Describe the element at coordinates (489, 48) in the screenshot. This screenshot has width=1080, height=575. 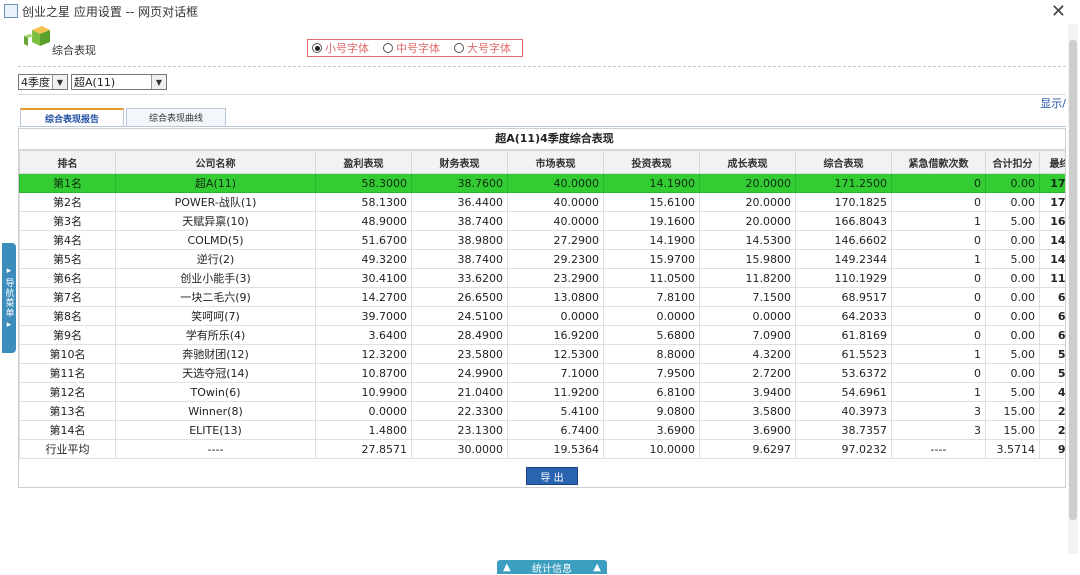
I see `font-size-large-label: 大号字体` at that location.